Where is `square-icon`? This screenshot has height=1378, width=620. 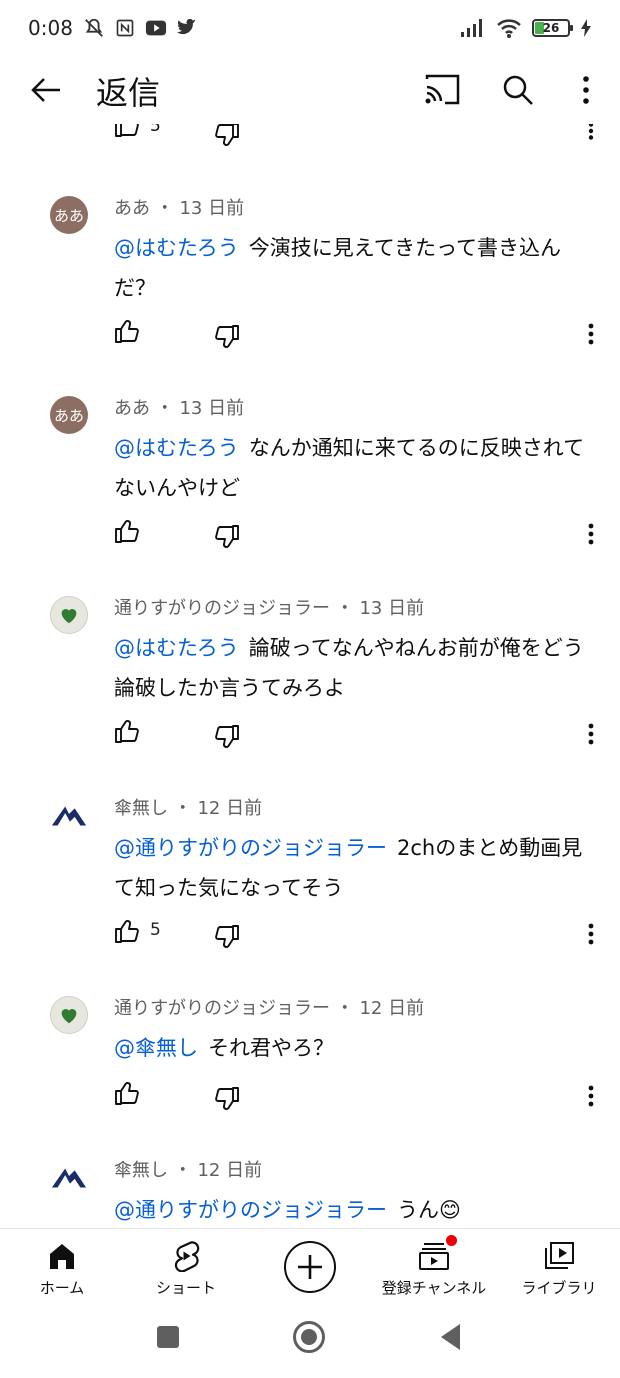 square-icon is located at coordinates (168, 1337).